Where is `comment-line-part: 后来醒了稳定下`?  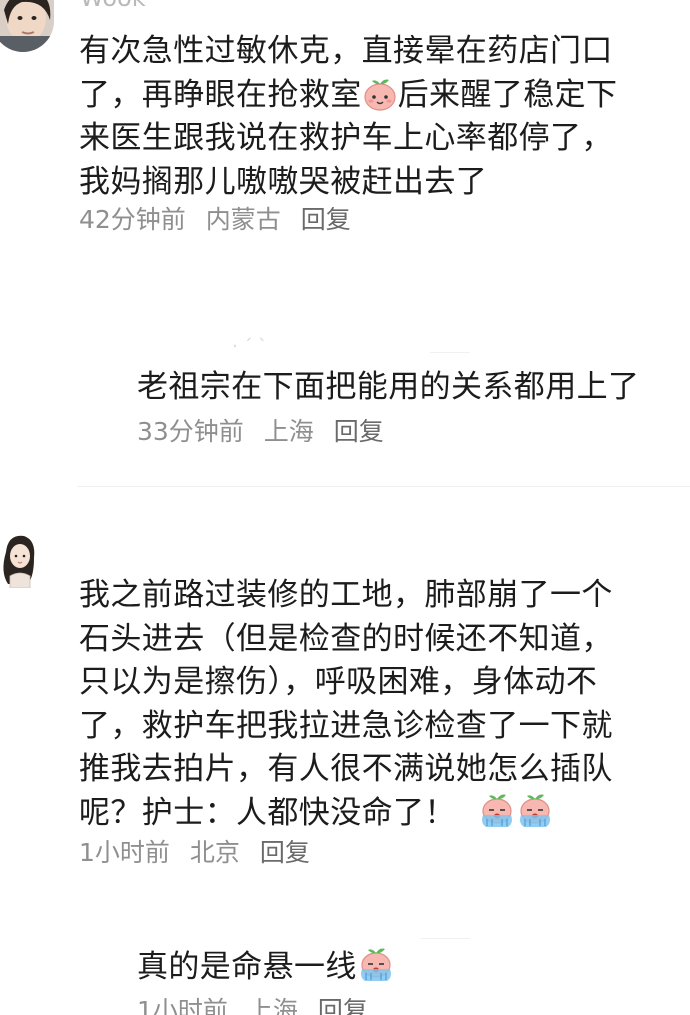 comment-line-part: 后来醒了稳定下 is located at coordinates (507, 94).